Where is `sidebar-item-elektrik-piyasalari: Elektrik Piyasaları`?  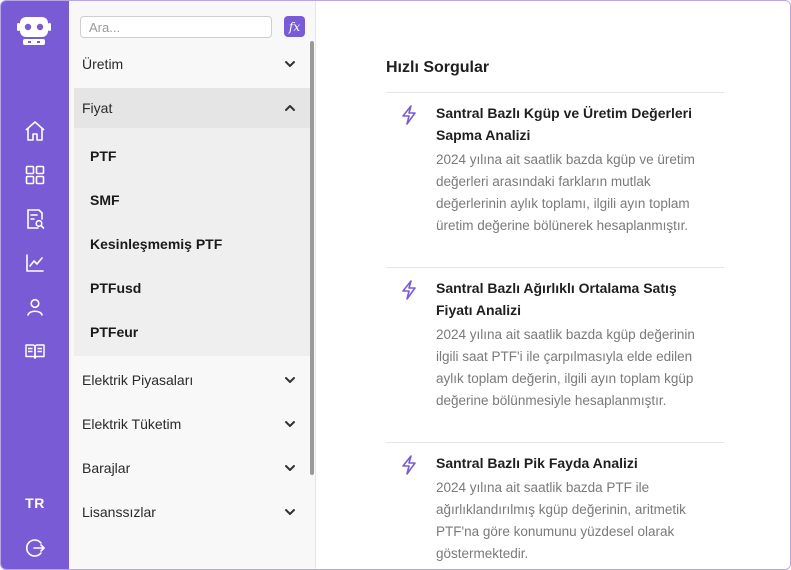 sidebar-item-elektrik-piyasalari: Elektrik Piyasaları is located at coordinates (192, 380).